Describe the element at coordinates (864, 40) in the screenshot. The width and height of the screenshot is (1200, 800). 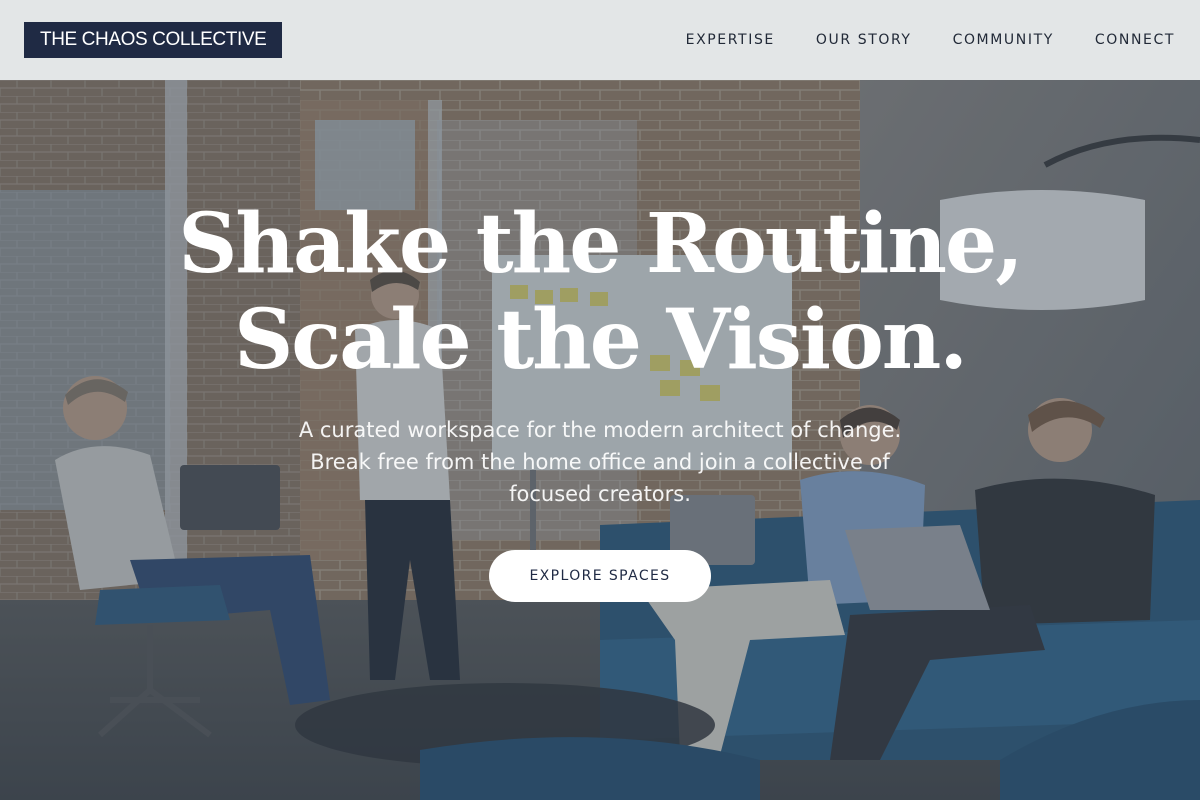
I see `nav-link-our-story: OUR STORY` at that location.